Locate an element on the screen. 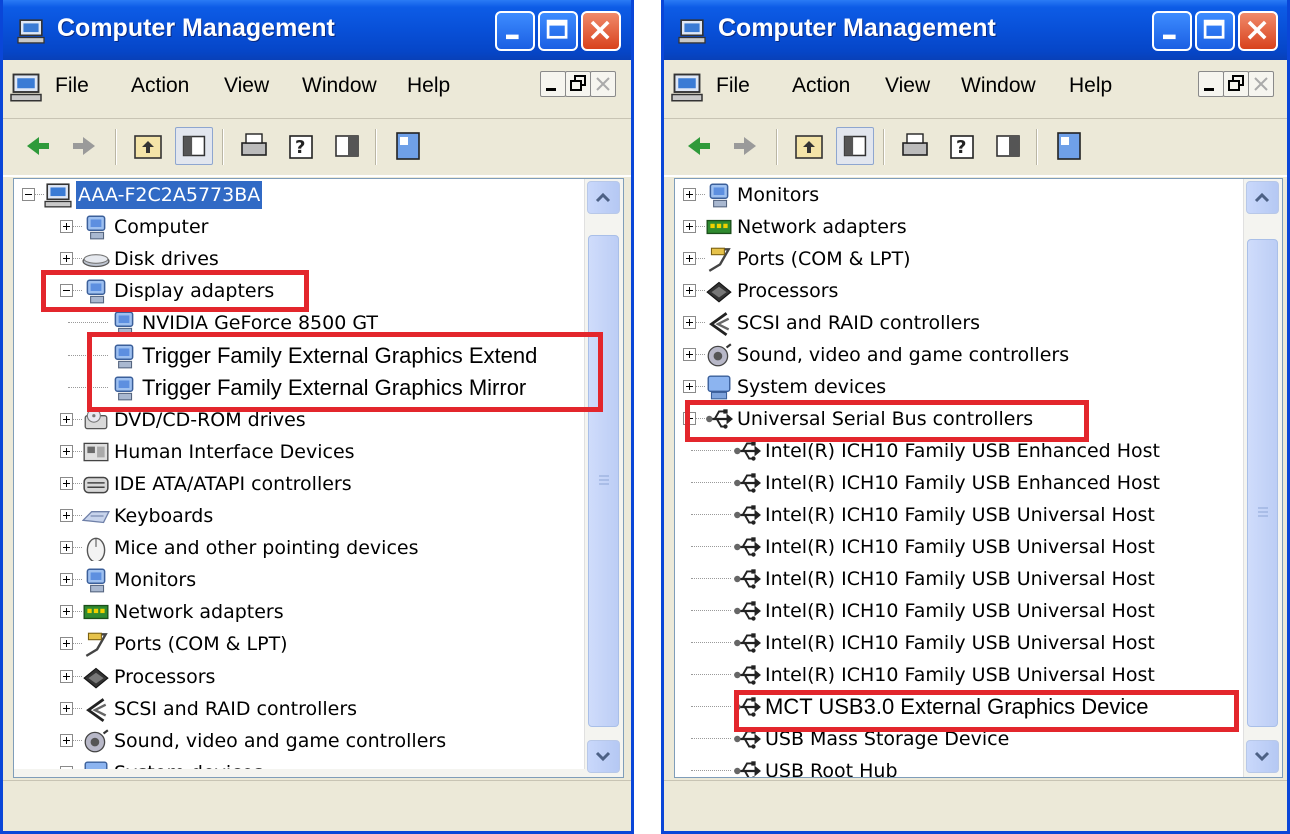  tree-row-universal-serial-bus-controllers: Universal Serial Bus controllers is located at coordinates (959, 419).